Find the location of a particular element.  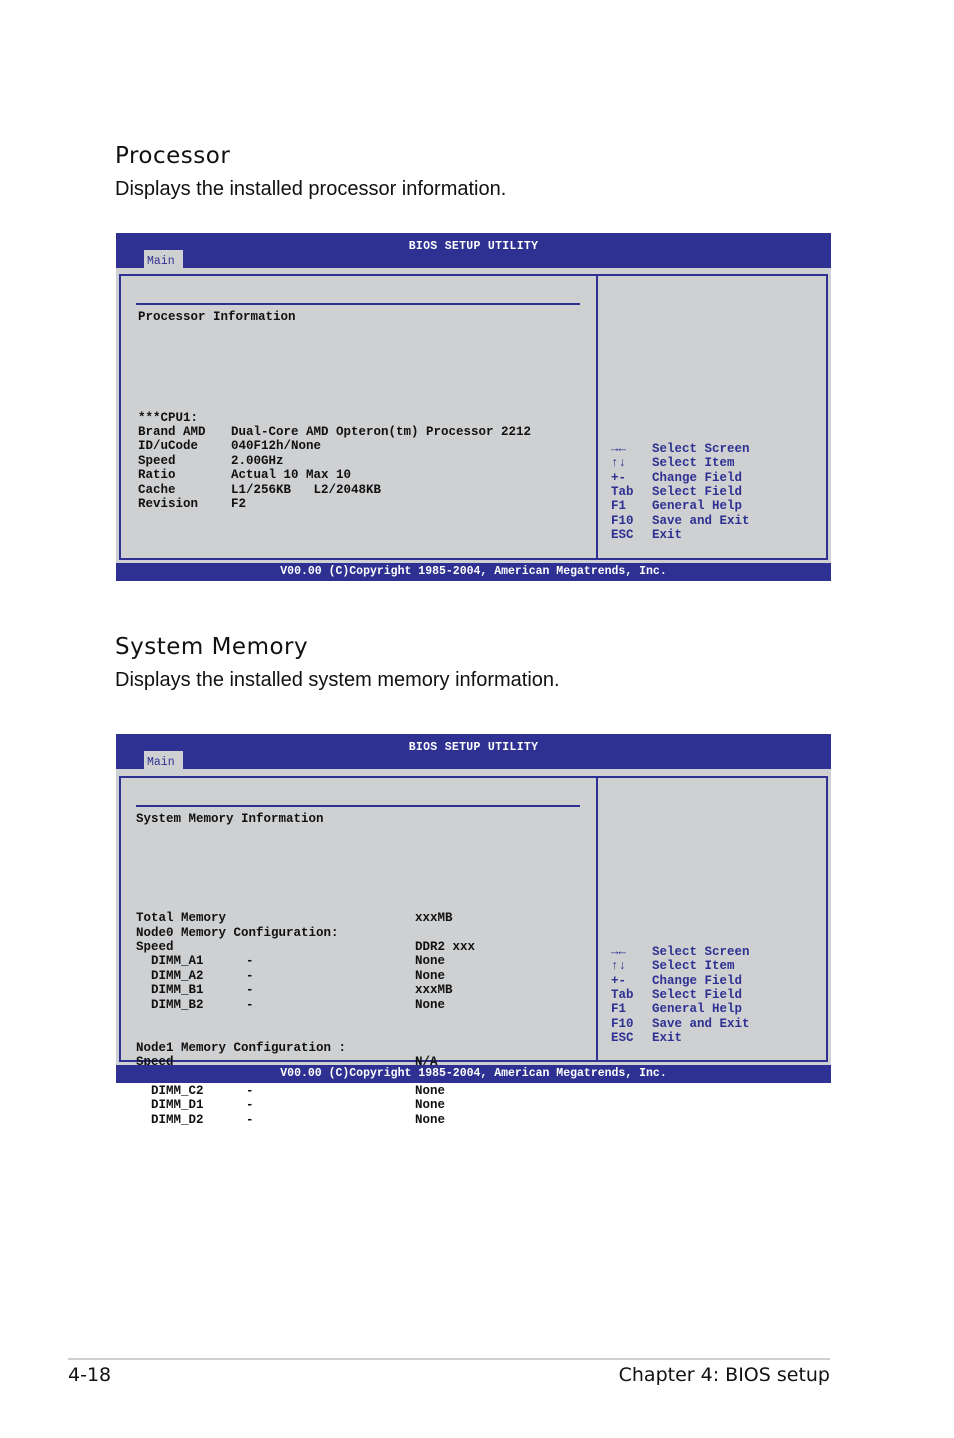

help-key: F1 is located at coordinates (619, 1009).